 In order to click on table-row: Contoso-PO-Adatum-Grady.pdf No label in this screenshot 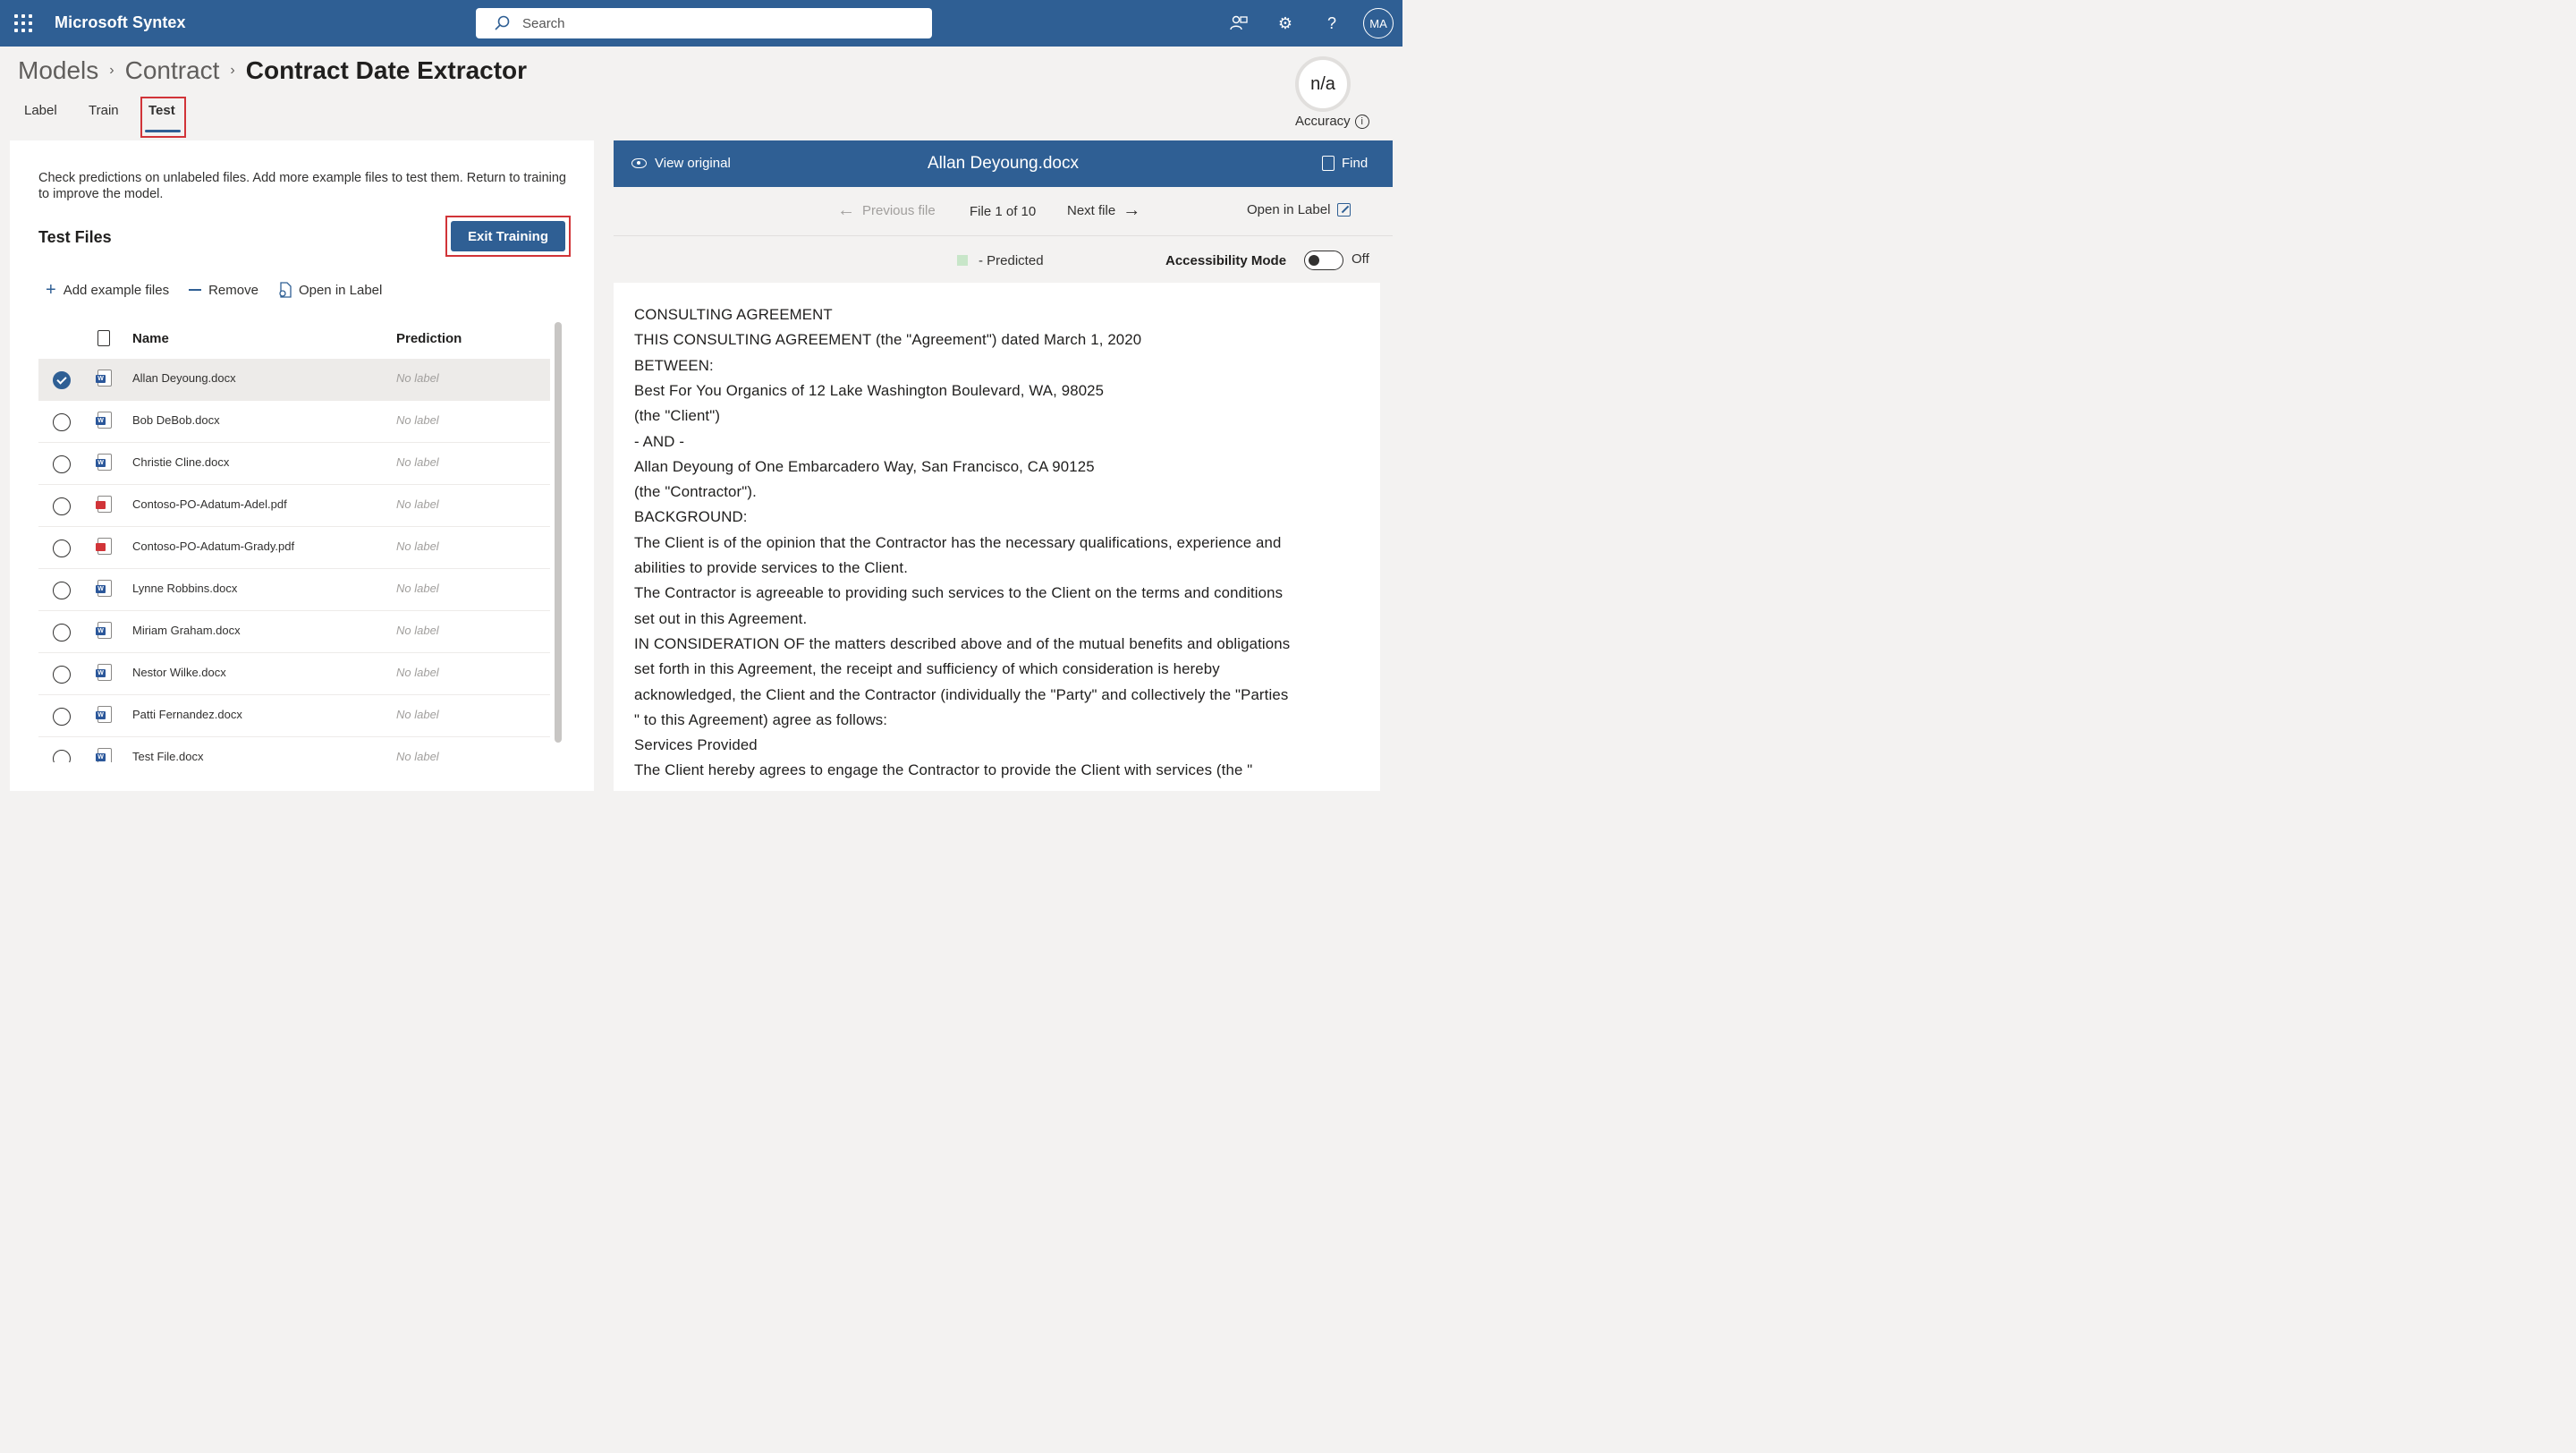, I will do `click(294, 548)`.